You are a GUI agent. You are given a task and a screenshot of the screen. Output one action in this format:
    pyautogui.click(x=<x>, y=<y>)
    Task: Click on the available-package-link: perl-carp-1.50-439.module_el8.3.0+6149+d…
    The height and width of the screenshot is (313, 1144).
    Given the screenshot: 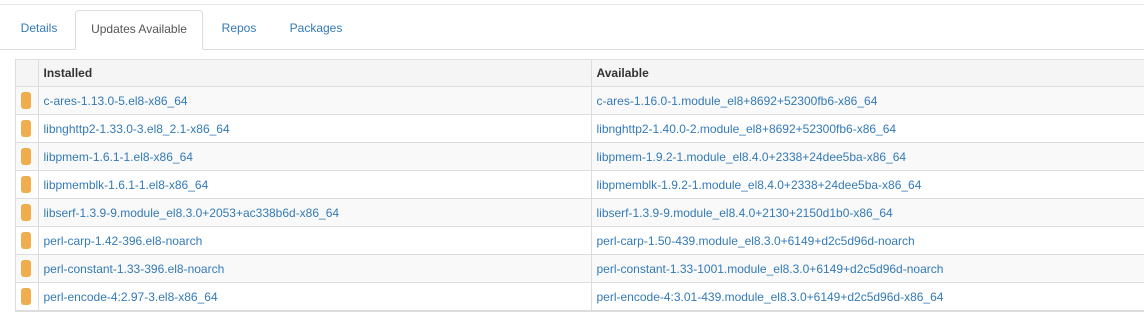 What is the action you would take?
    pyautogui.click(x=756, y=241)
    